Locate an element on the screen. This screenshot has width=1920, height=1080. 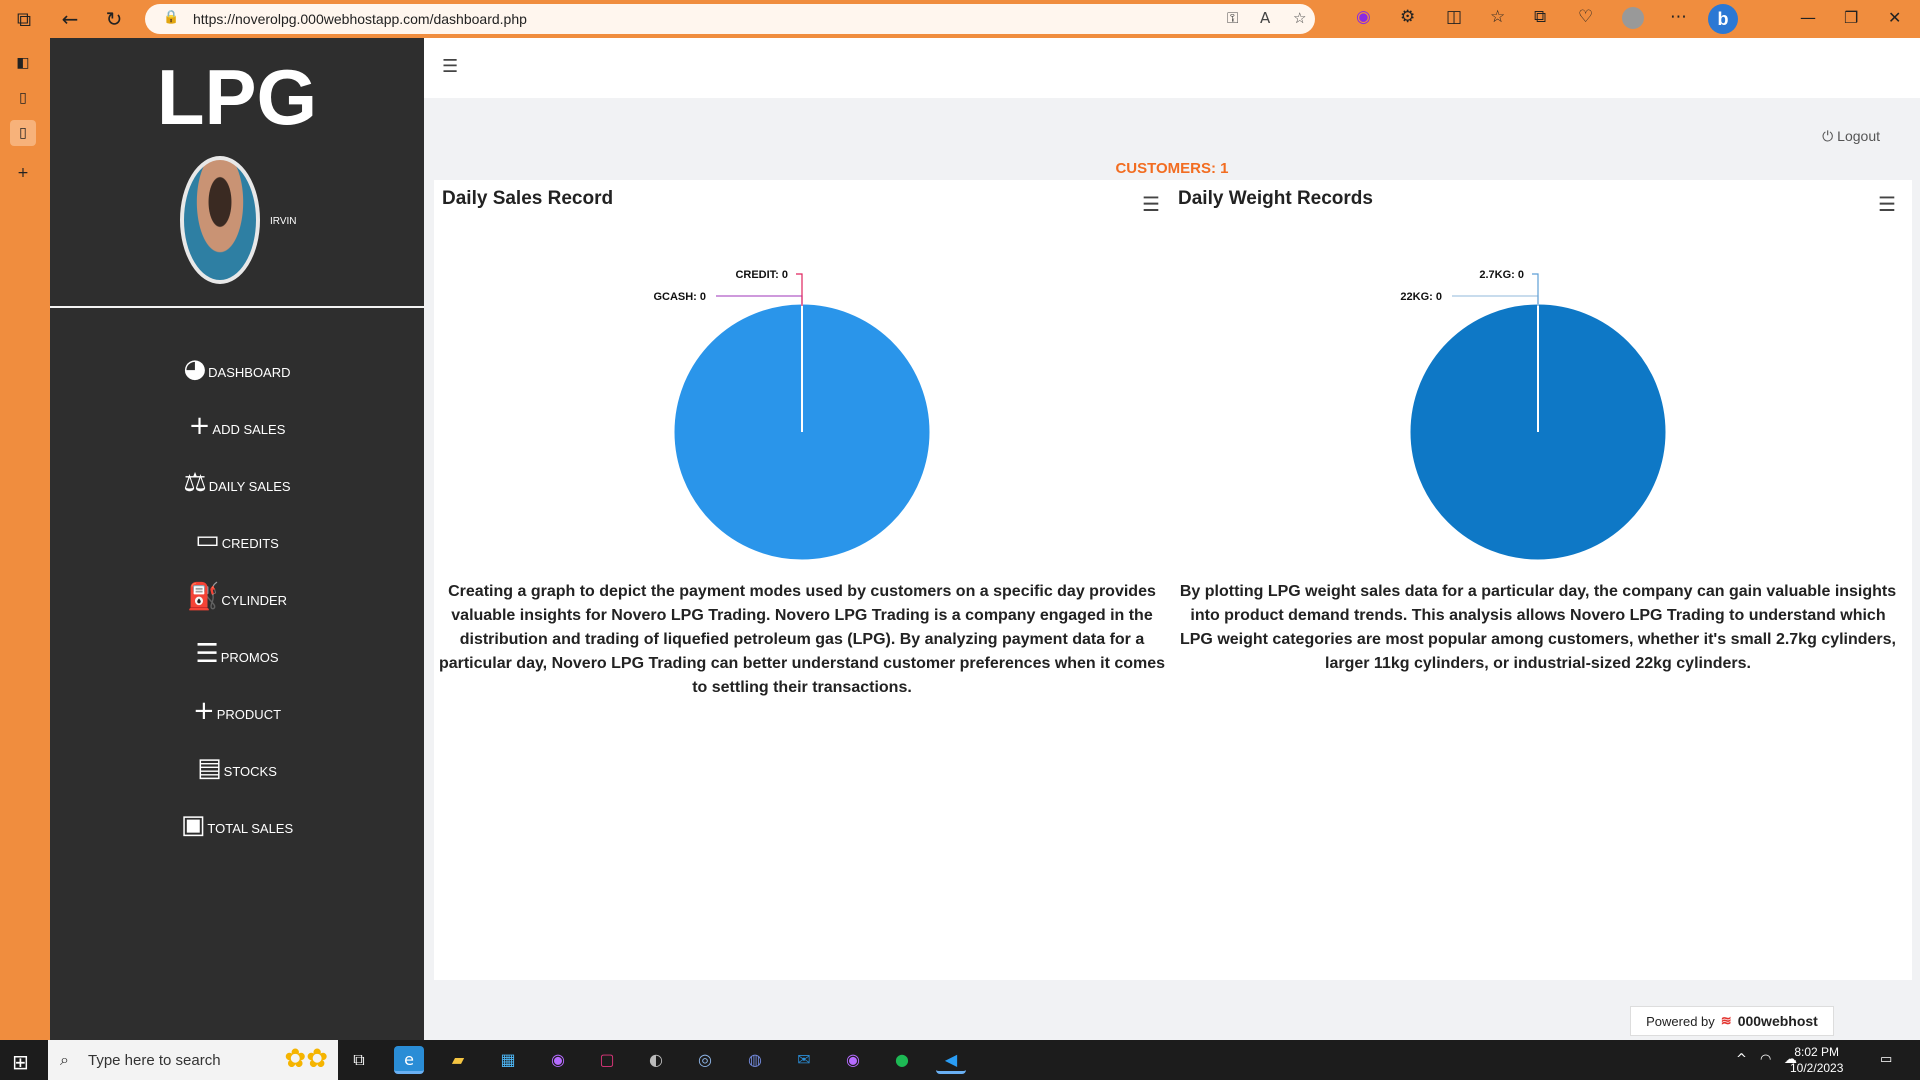
logout-link: ⏻ Logout is located at coordinates (1851, 136).